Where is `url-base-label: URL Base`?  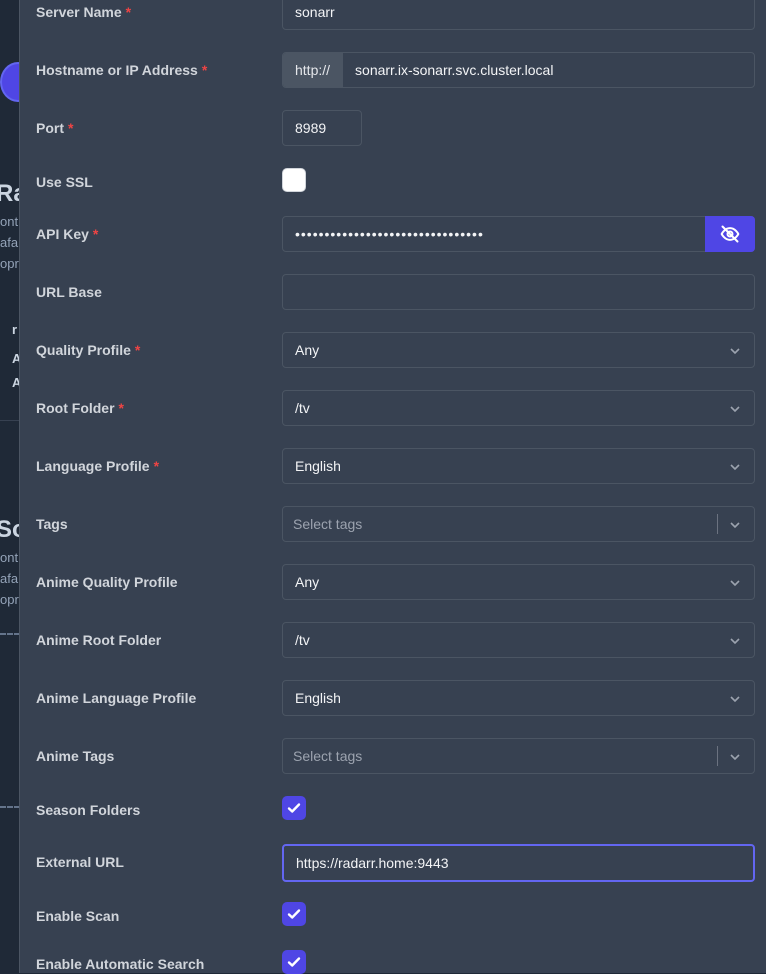
url-base-label: URL Base is located at coordinates (69, 292).